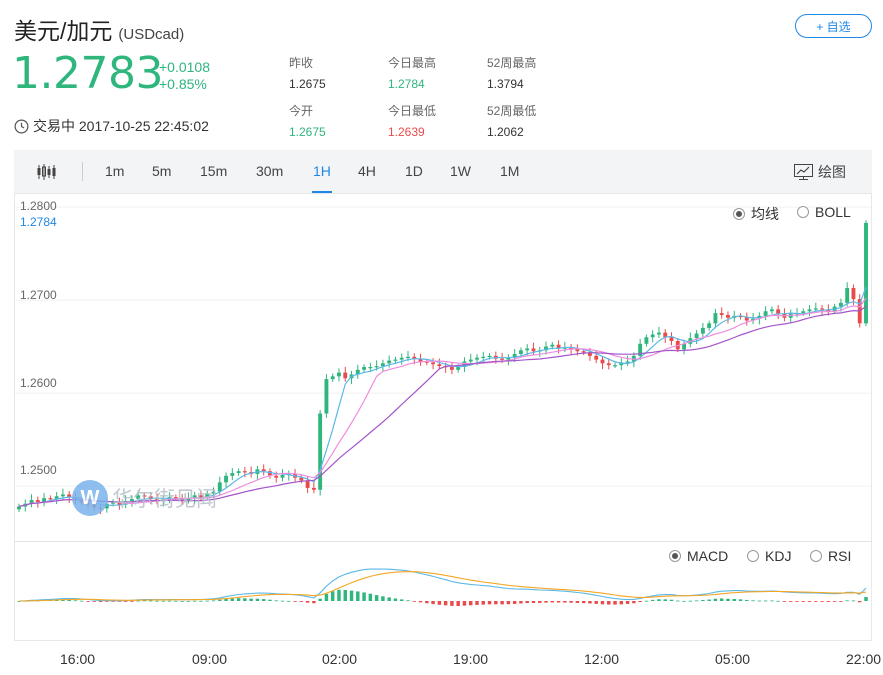 Image resolution: width=883 pixels, height=675 pixels. I want to click on macd-dea-line, so click(443, 586).